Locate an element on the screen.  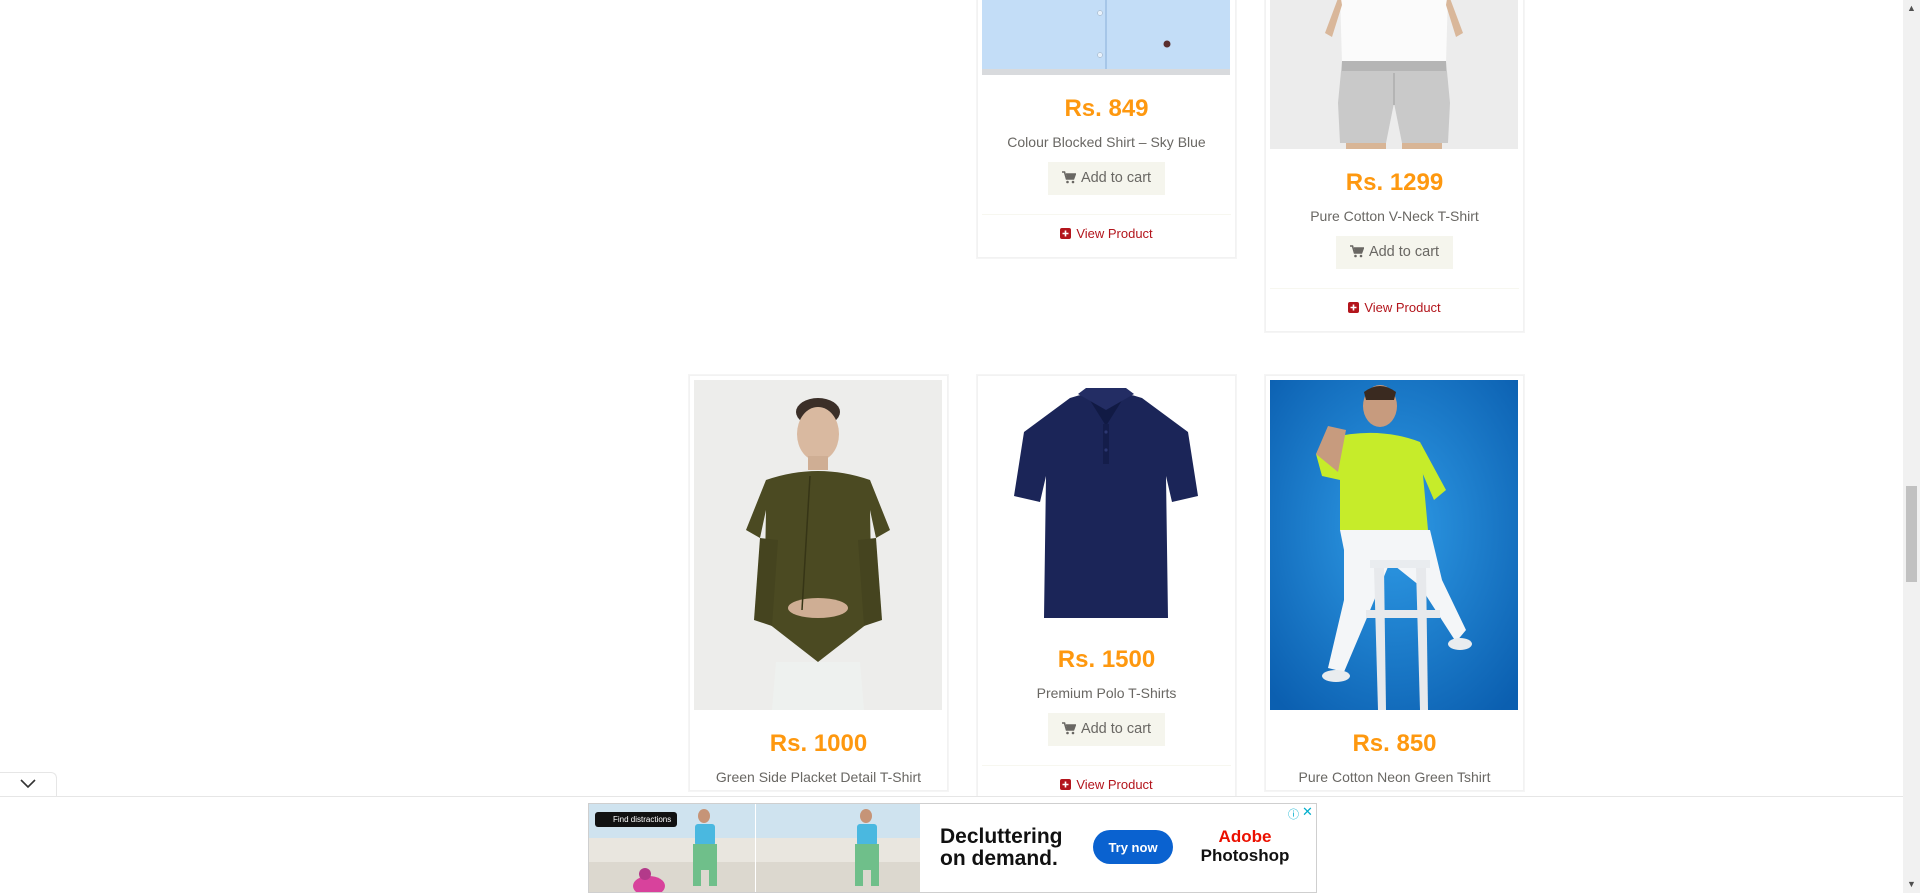
product-name: Premium Polo T-Shirts is located at coordinates (1106, 693).